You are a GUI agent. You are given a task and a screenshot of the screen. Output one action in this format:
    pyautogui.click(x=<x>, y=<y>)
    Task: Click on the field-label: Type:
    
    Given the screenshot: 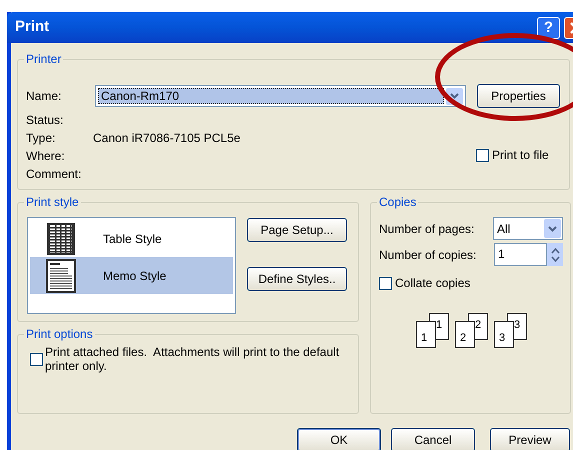 What is the action you would take?
    pyautogui.click(x=41, y=138)
    